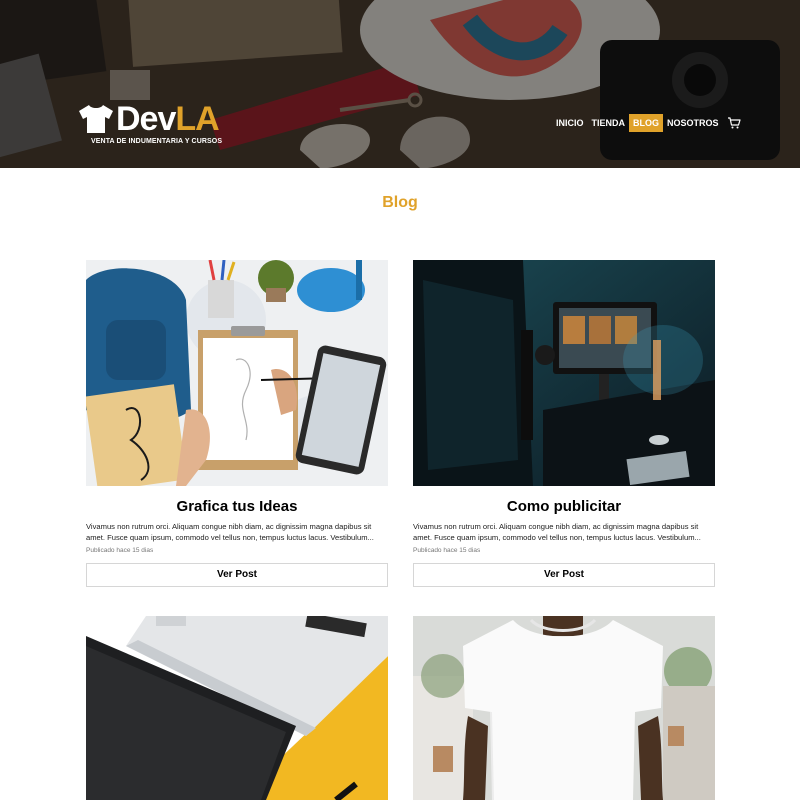 The height and width of the screenshot is (800, 800). I want to click on brand-name-la: LA, so click(197, 119).